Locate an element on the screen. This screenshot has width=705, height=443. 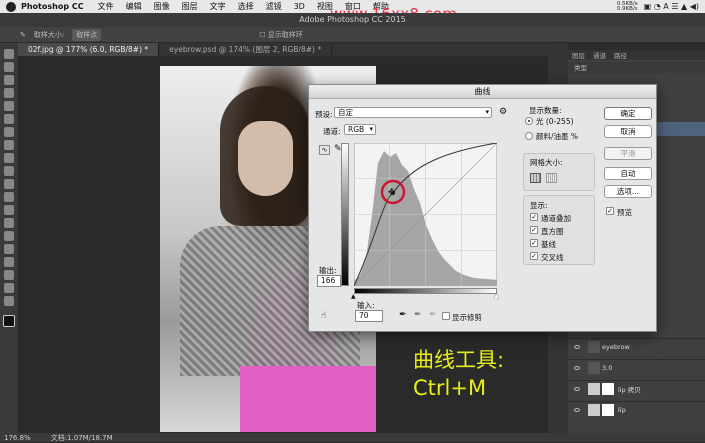
menu-file: 文件 is located at coordinates (106, 6).